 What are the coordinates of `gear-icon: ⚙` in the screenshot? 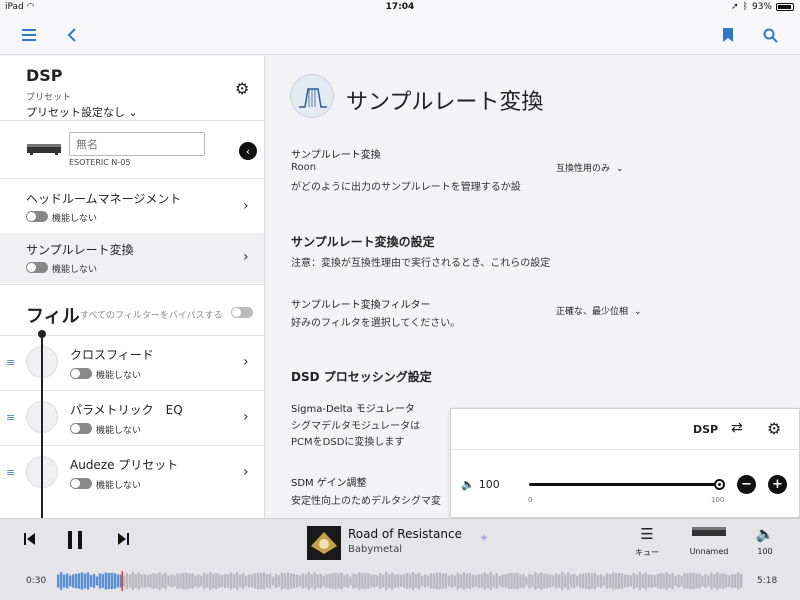 It's located at (774, 428).